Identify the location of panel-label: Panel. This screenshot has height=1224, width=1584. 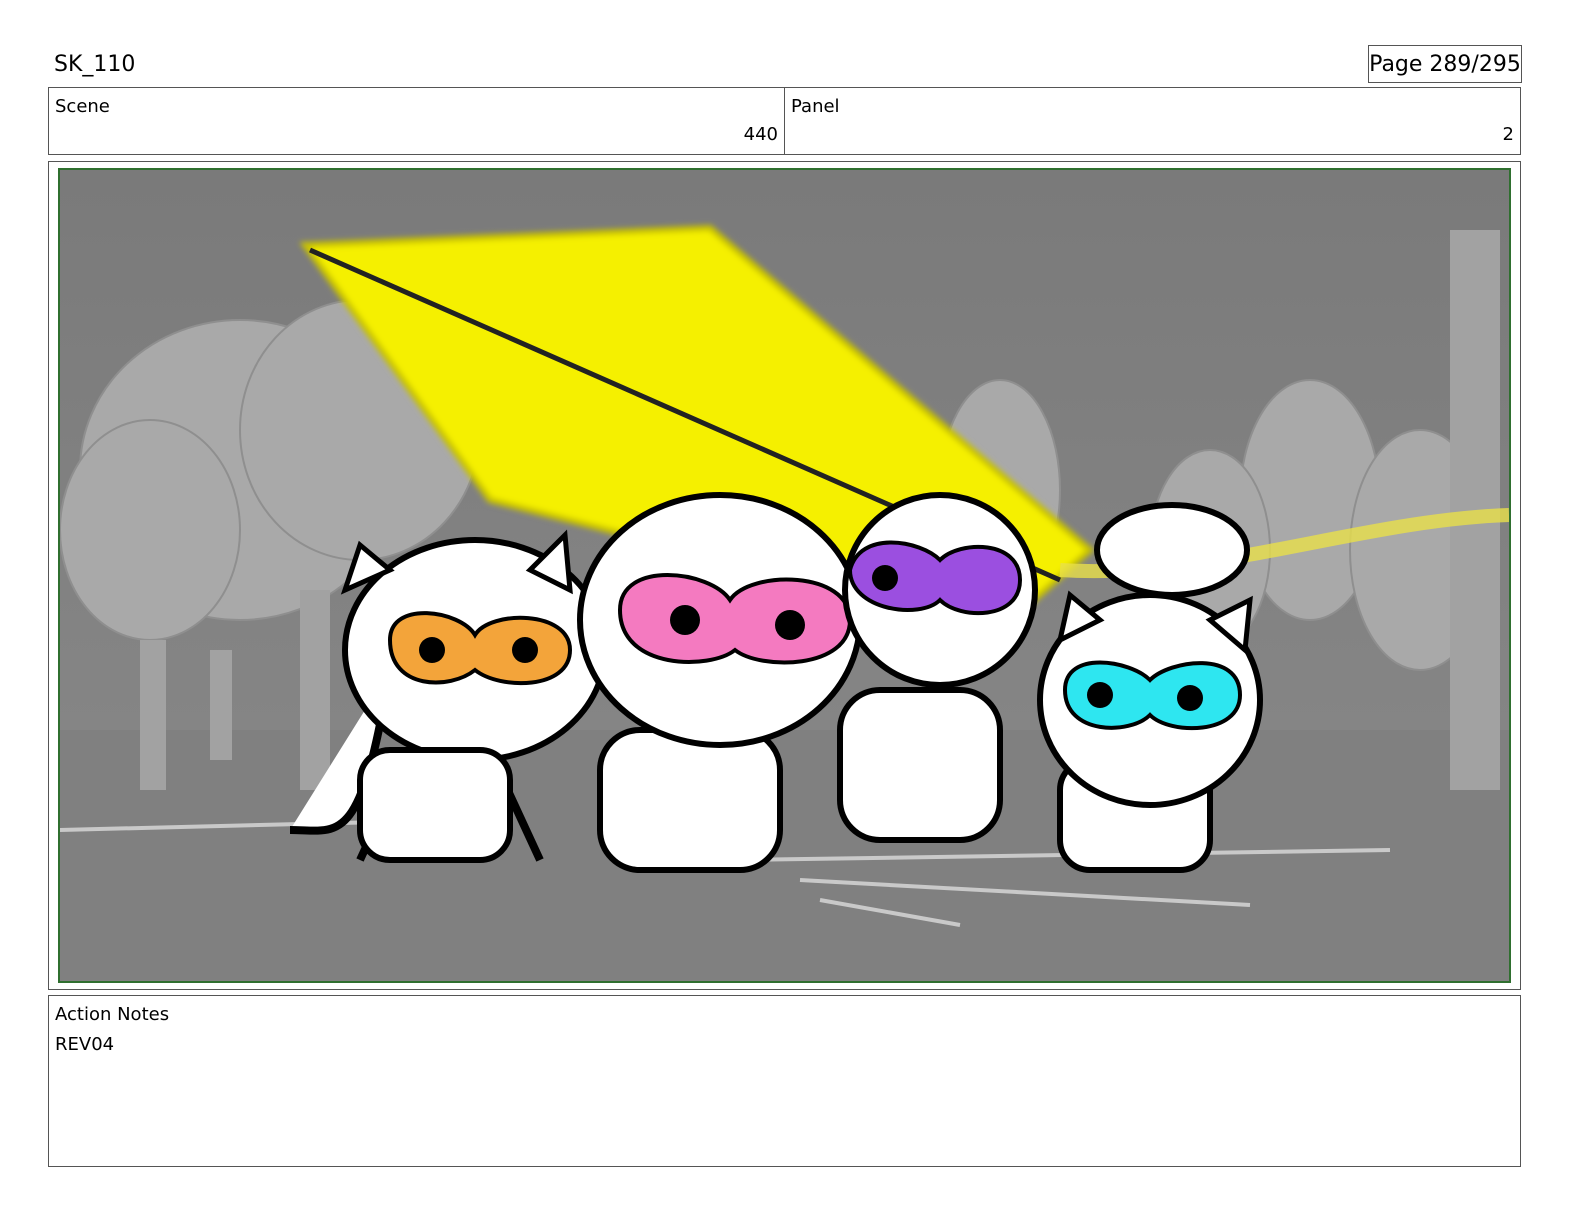
(815, 106).